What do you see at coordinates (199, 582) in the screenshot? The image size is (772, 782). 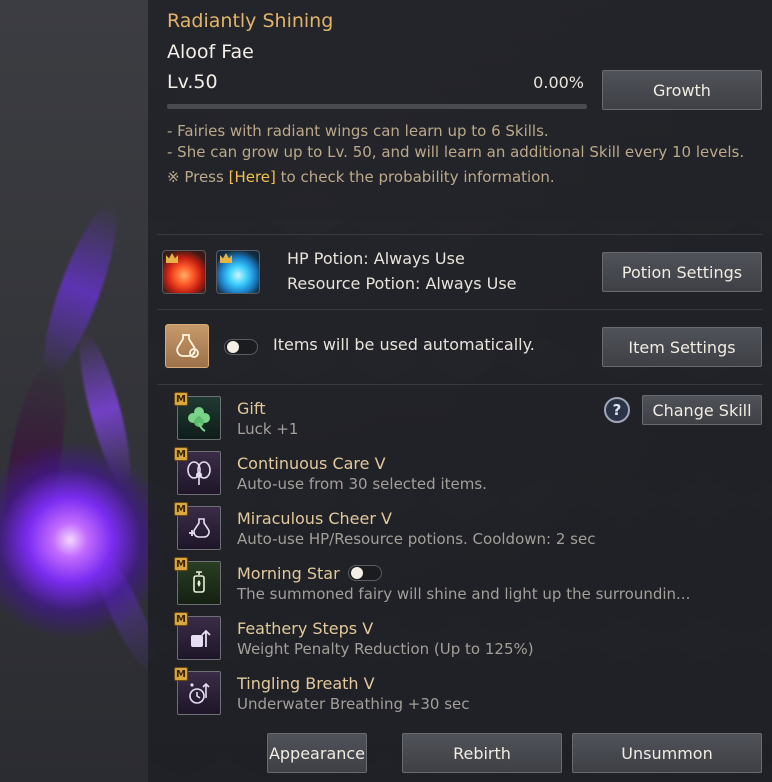 I see `lantern-icon-glyph` at bounding box center [199, 582].